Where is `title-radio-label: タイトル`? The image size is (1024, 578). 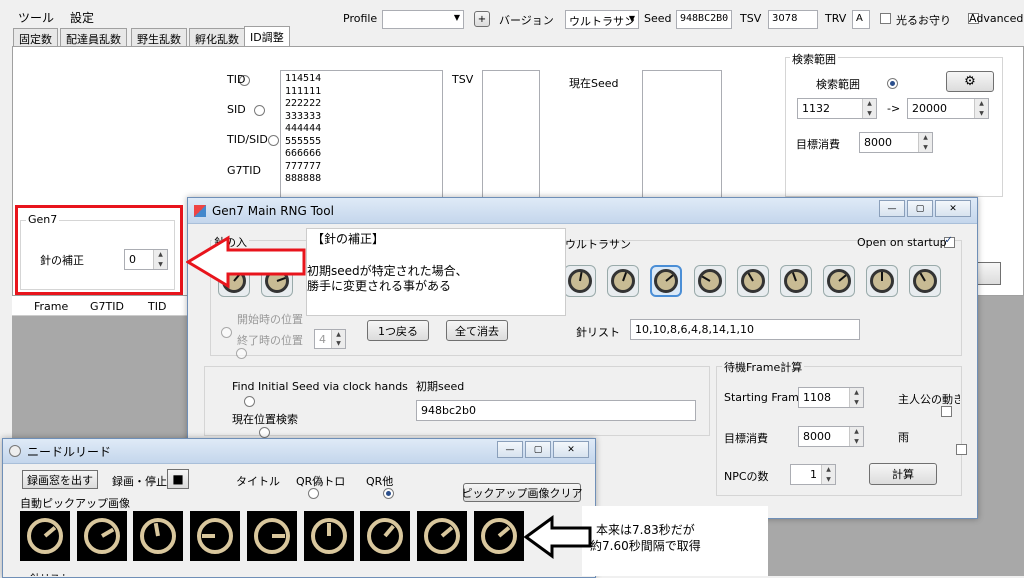 title-radio-label: タイトル is located at coordinates (258, 481).